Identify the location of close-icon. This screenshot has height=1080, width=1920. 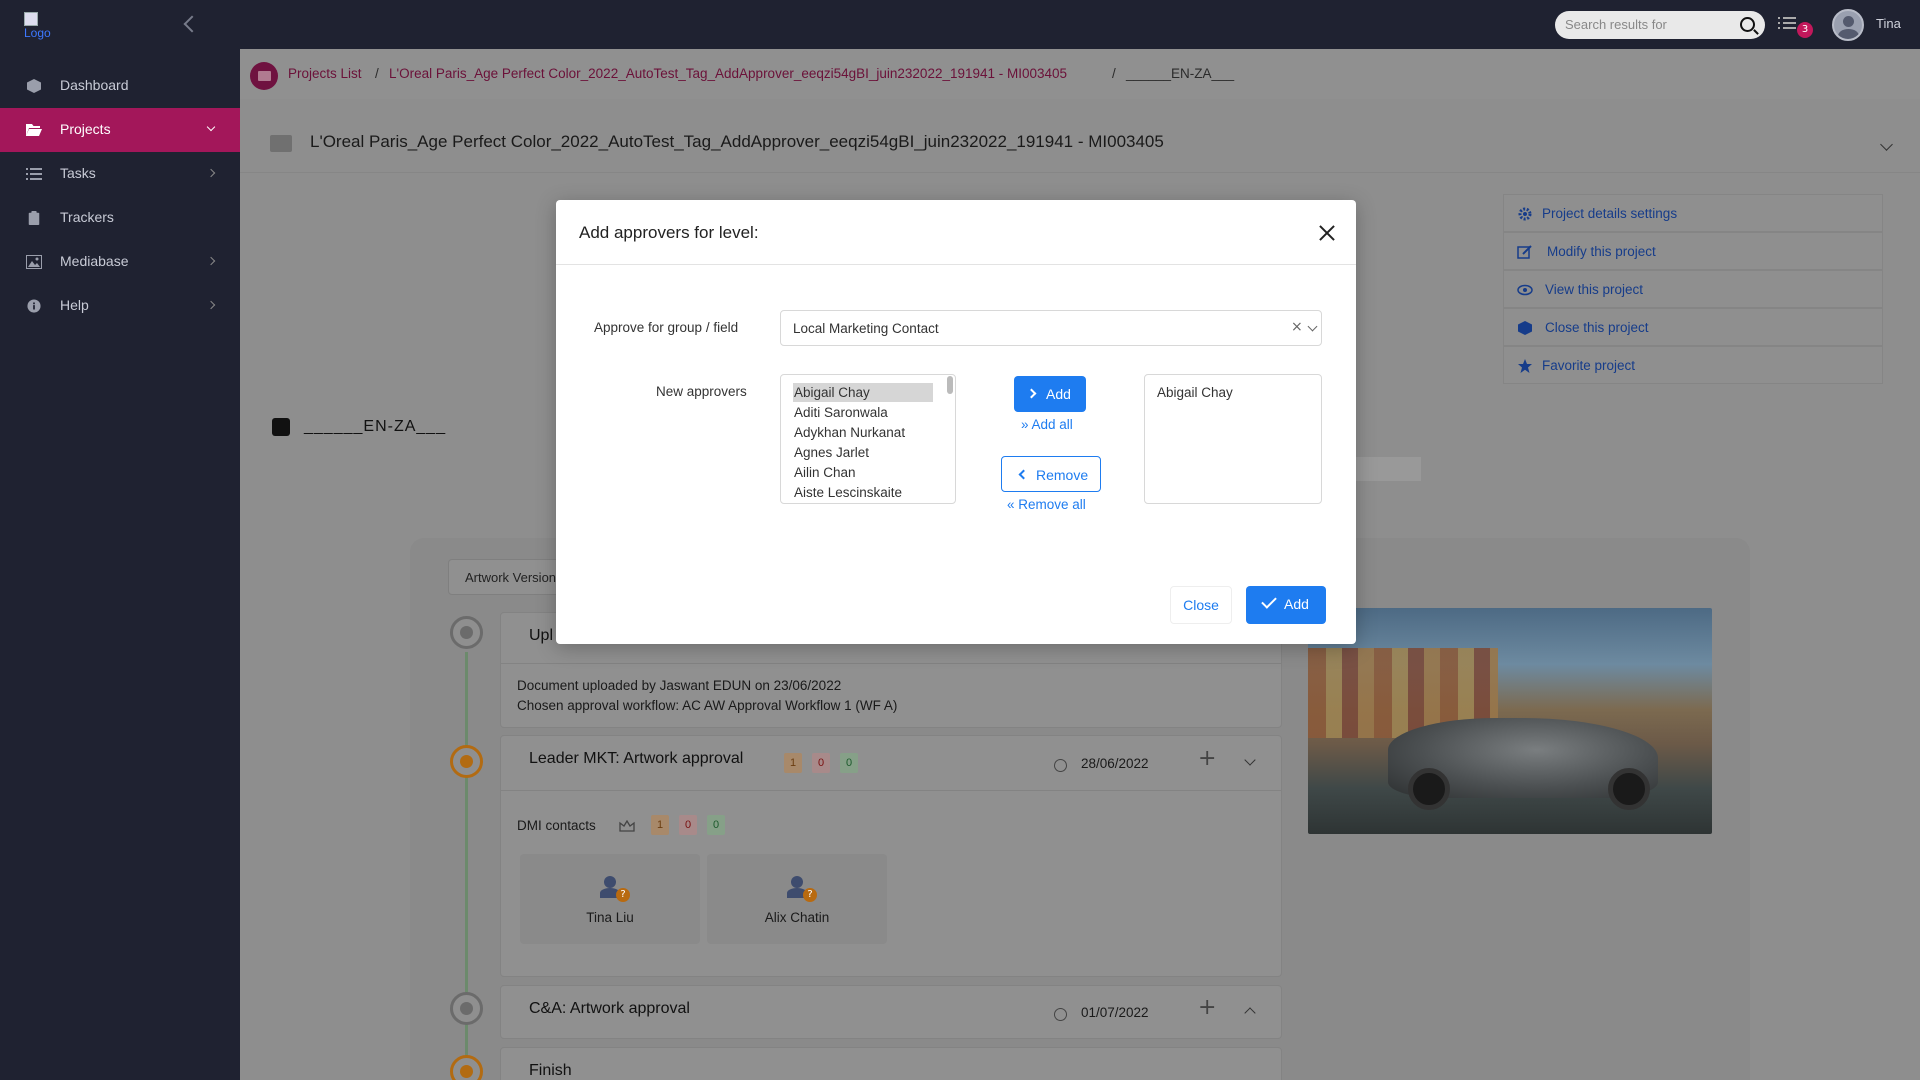
(1327, 233).